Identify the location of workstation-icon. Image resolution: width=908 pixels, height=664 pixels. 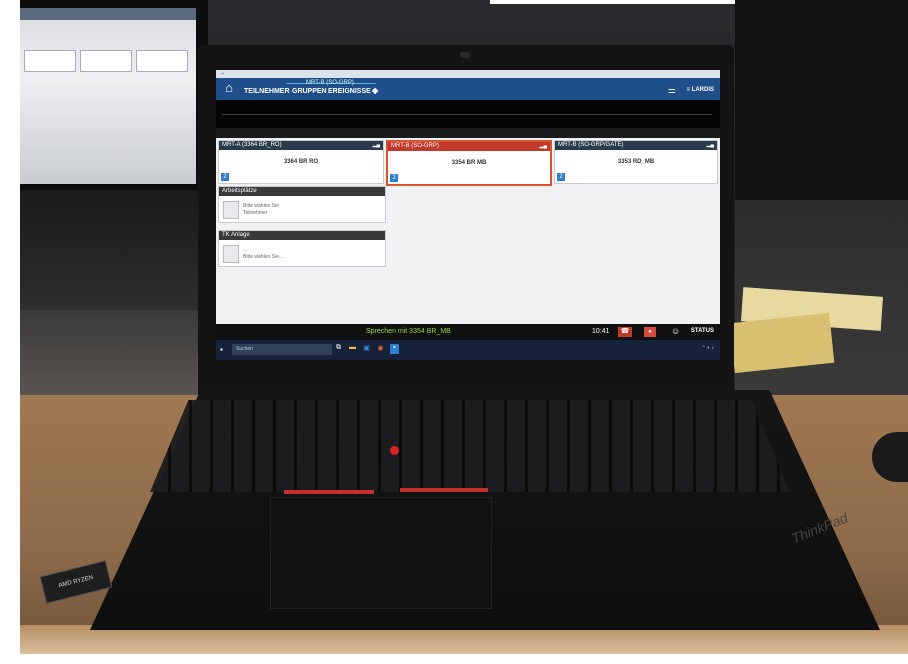
(231, 210).